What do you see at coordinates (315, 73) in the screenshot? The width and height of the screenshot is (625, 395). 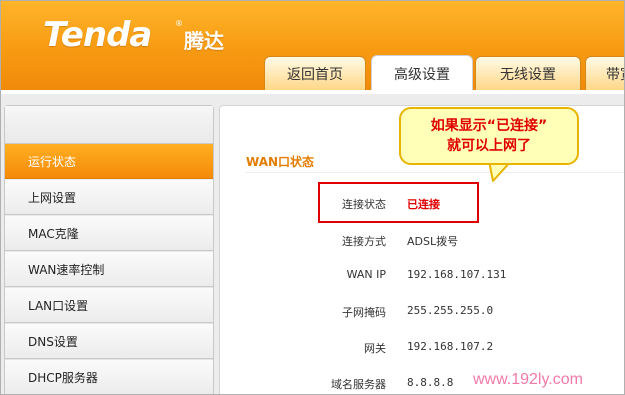 I see `tab-home: 返回首页` at bounding box center [315, 73].